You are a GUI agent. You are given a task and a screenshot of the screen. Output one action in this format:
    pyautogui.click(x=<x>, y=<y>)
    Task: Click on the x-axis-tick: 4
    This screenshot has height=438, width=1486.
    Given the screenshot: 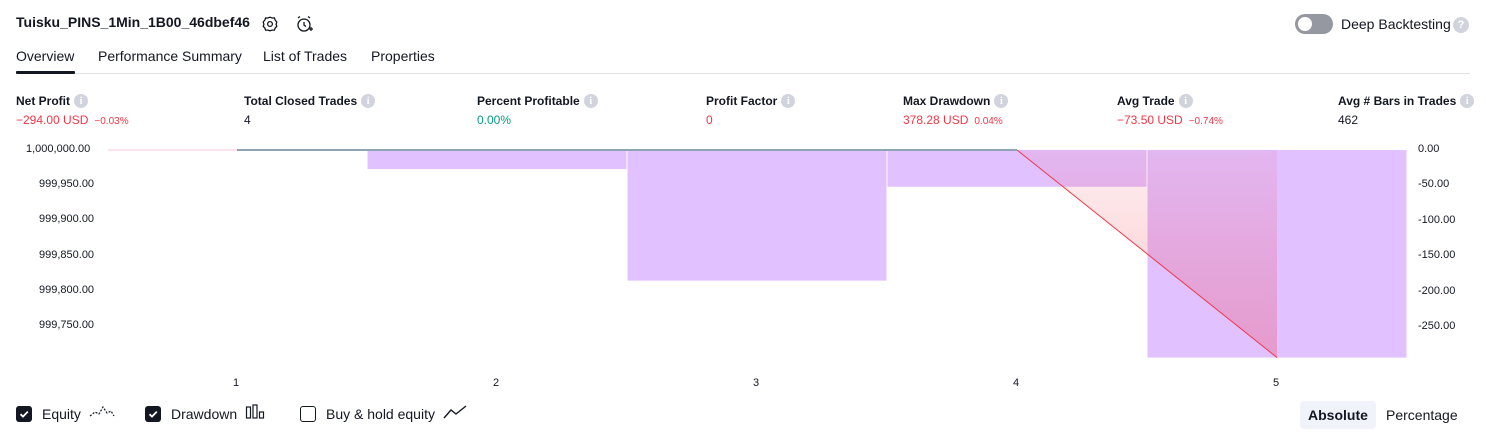 What is the action you would take?
    pyautogui.click(x=1016, y=383)
    